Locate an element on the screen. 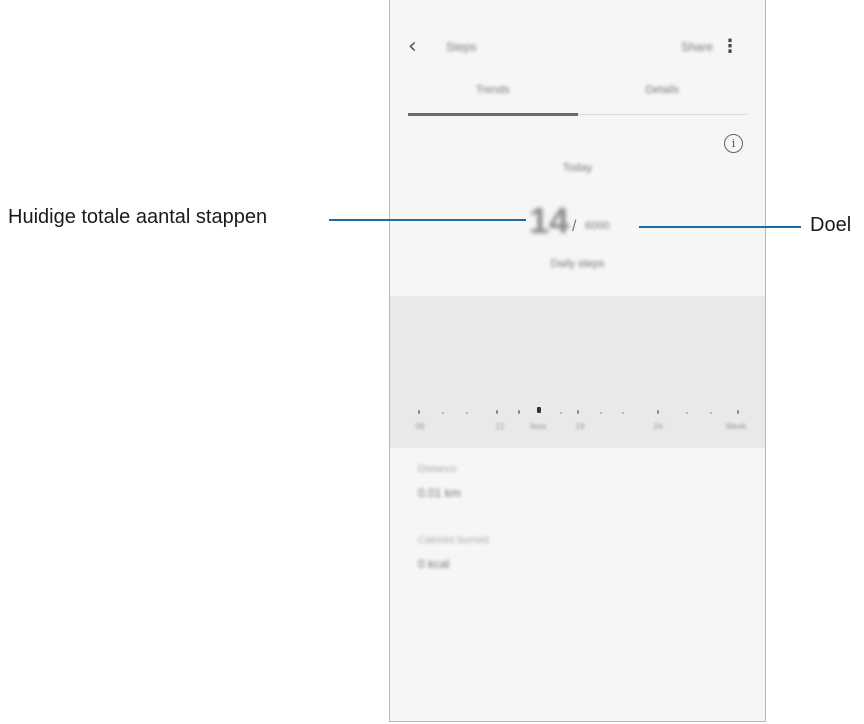 This screenshot has height=724, width=864. current-steps-count: 14 is located at coordinates (549, 220).